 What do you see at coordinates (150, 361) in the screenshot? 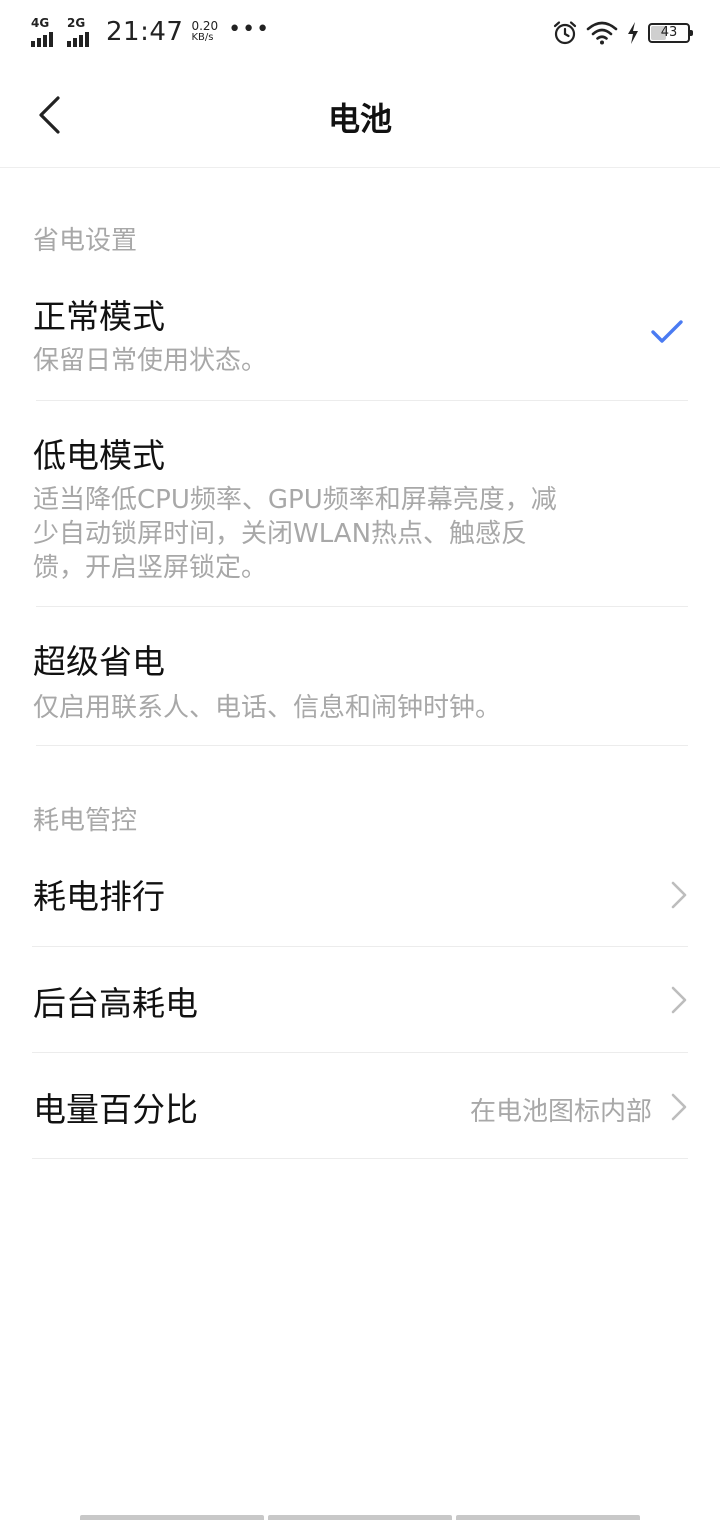
I see `option-desc: 保留日常使用状态。` at bounding box center [150, 361].